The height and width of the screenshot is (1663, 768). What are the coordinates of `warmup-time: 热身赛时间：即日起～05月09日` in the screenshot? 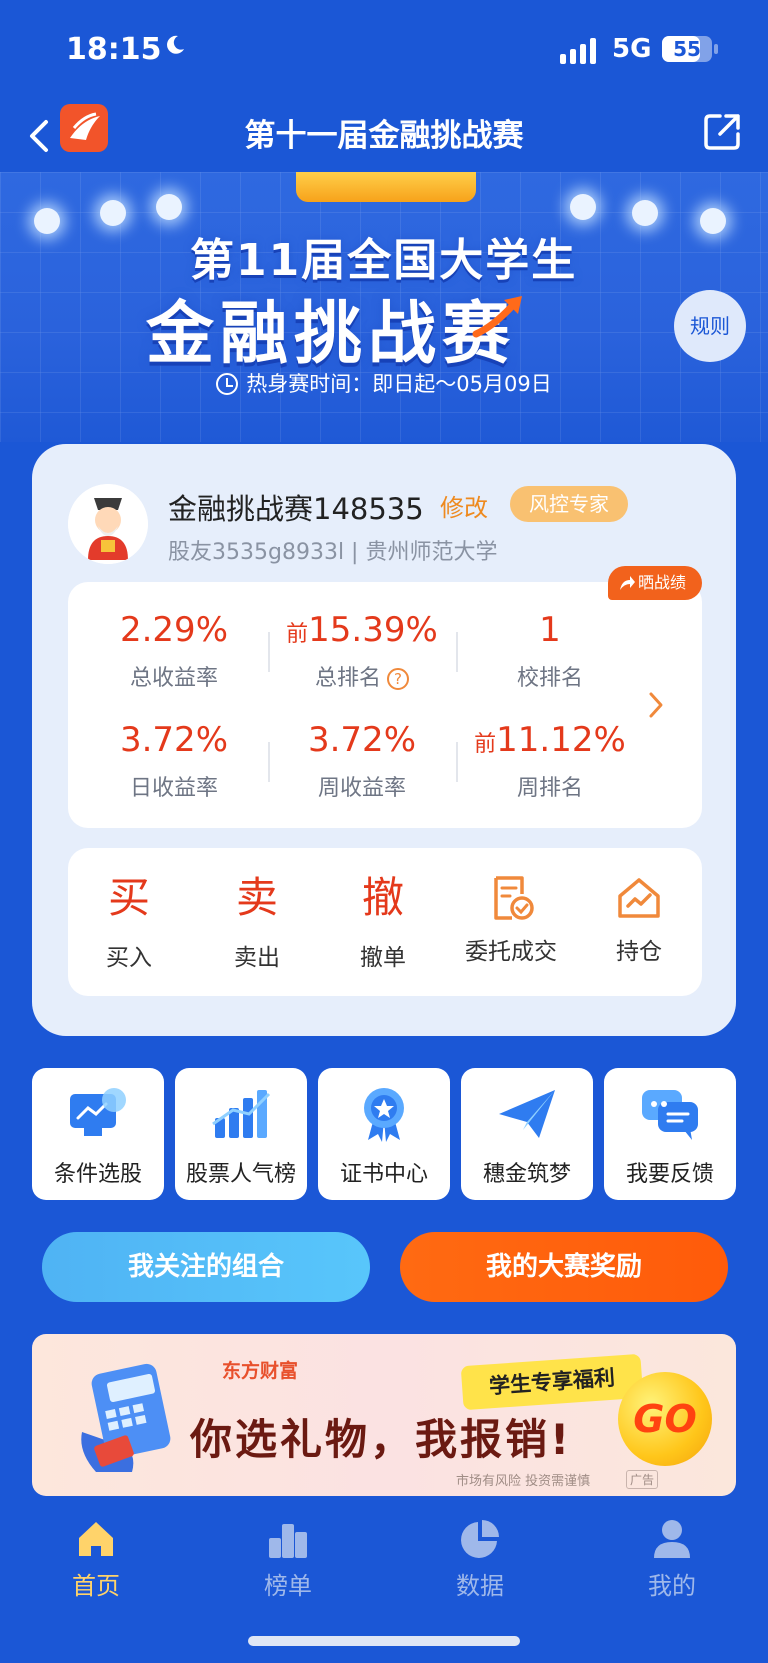 It's located at (384, 383).